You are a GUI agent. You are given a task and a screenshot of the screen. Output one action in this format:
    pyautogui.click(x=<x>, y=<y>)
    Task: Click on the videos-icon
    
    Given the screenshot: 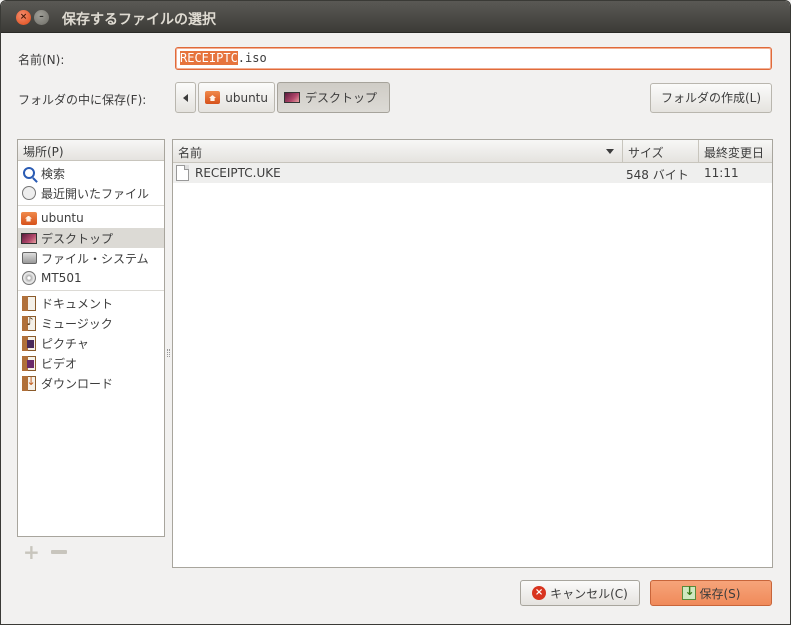 What is the action you would take?
    pyautogui.click(x=28, y=363)
    